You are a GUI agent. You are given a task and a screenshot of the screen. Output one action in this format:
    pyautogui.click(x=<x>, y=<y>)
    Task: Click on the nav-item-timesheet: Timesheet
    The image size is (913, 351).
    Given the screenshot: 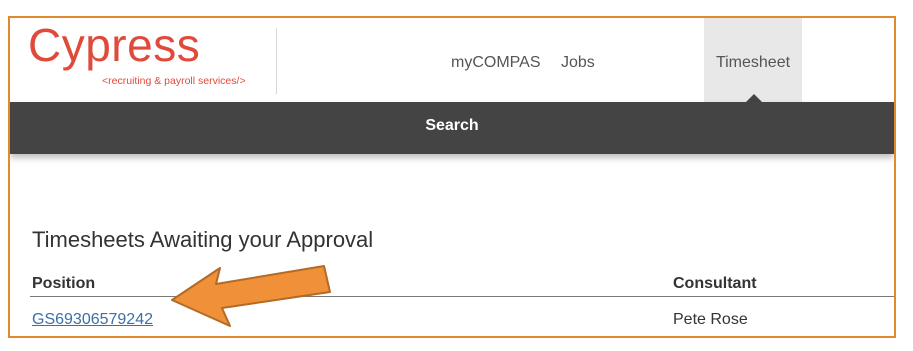 What is the action you would take?
    pyautogui.click(x=753, y=60)
    